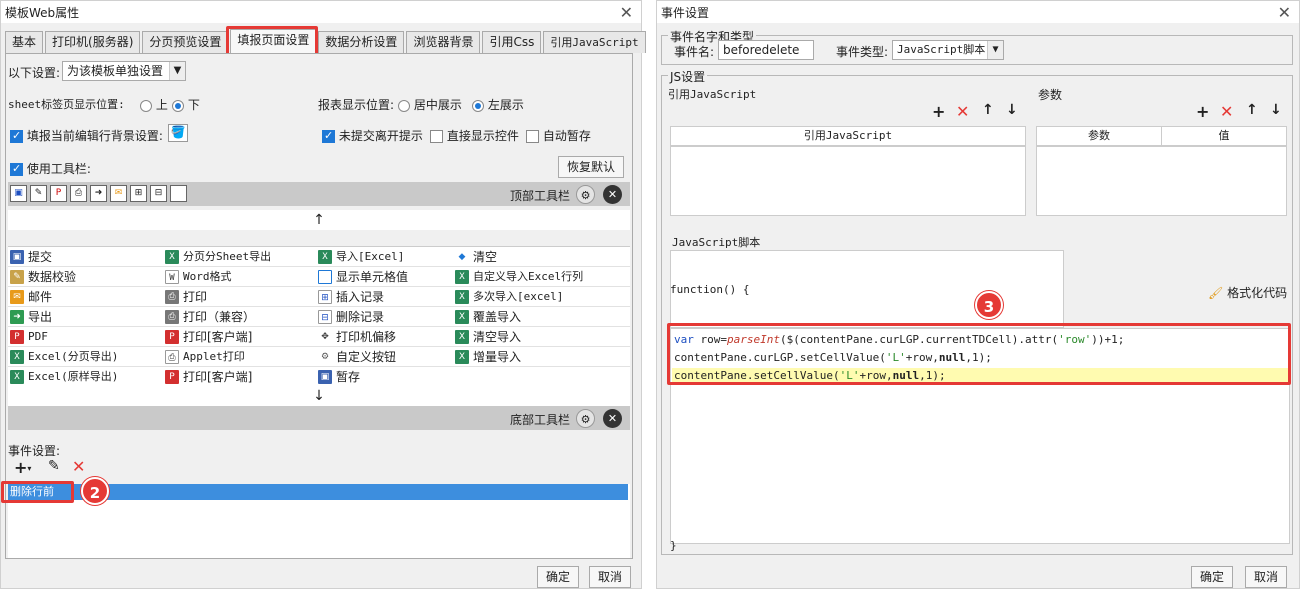  Describe the element at coordinates (384, 337) in the screenshot. I see `button-printer-offset: ✥ 打印机偏移` at that location.